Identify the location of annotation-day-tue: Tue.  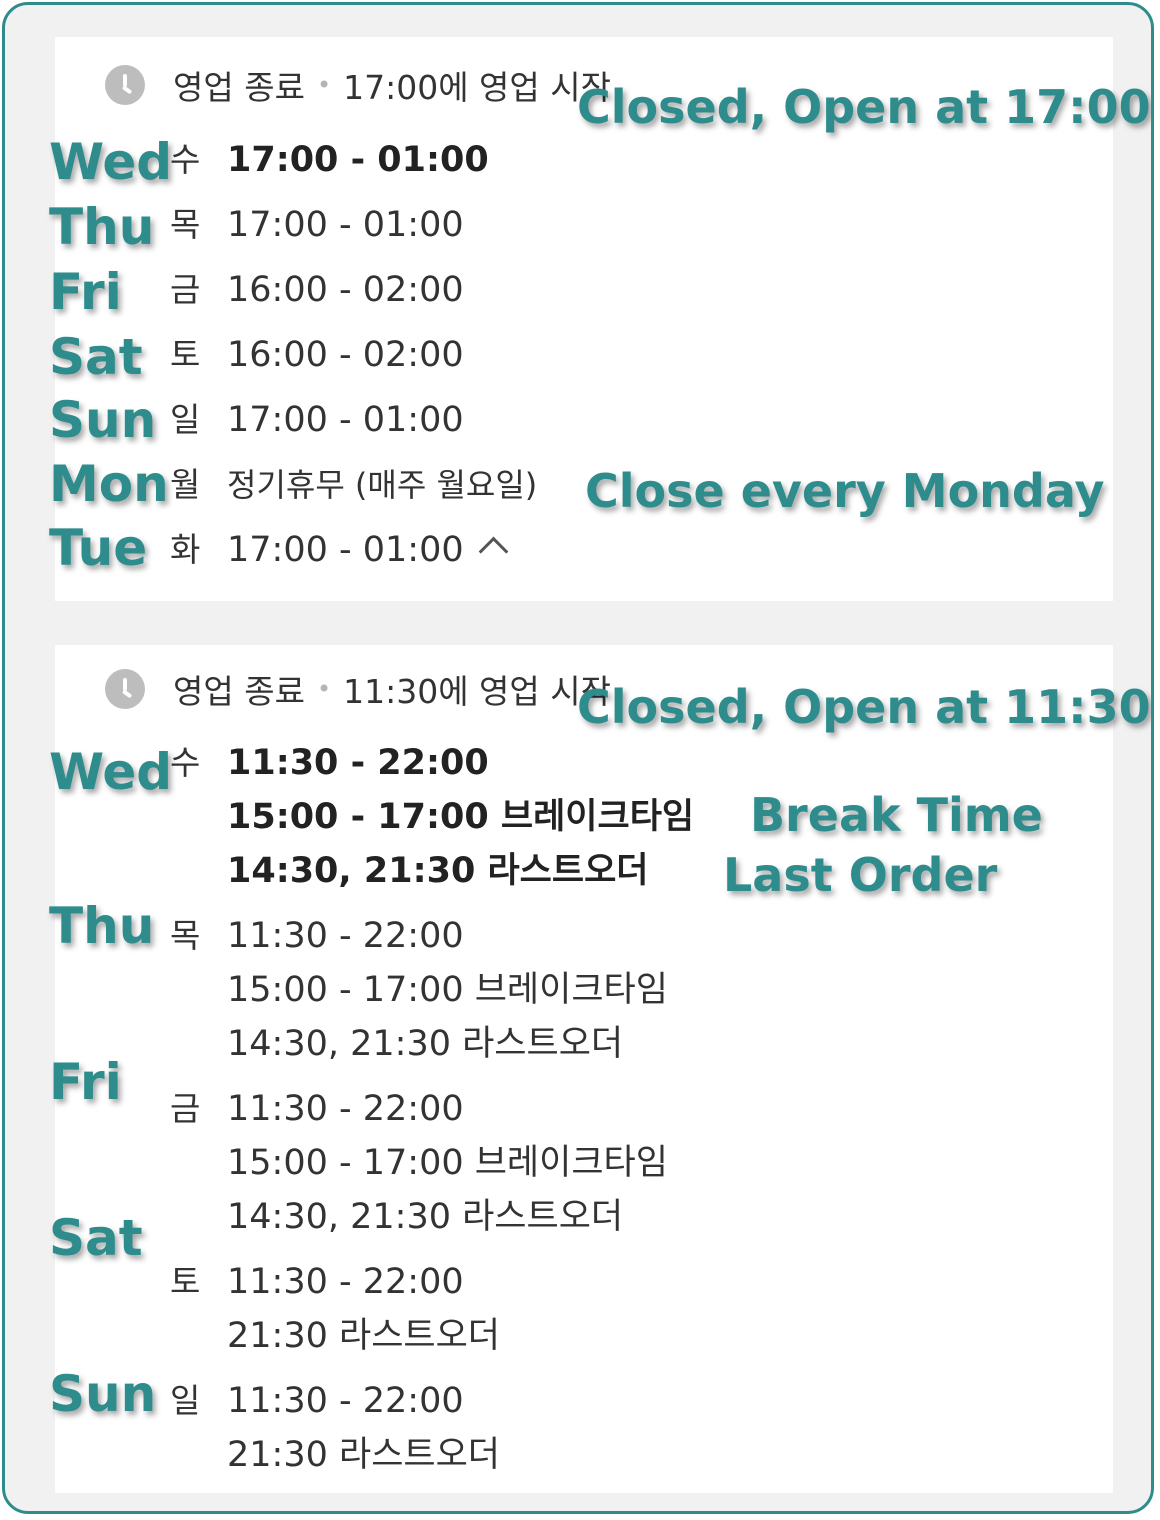
(98, 548).